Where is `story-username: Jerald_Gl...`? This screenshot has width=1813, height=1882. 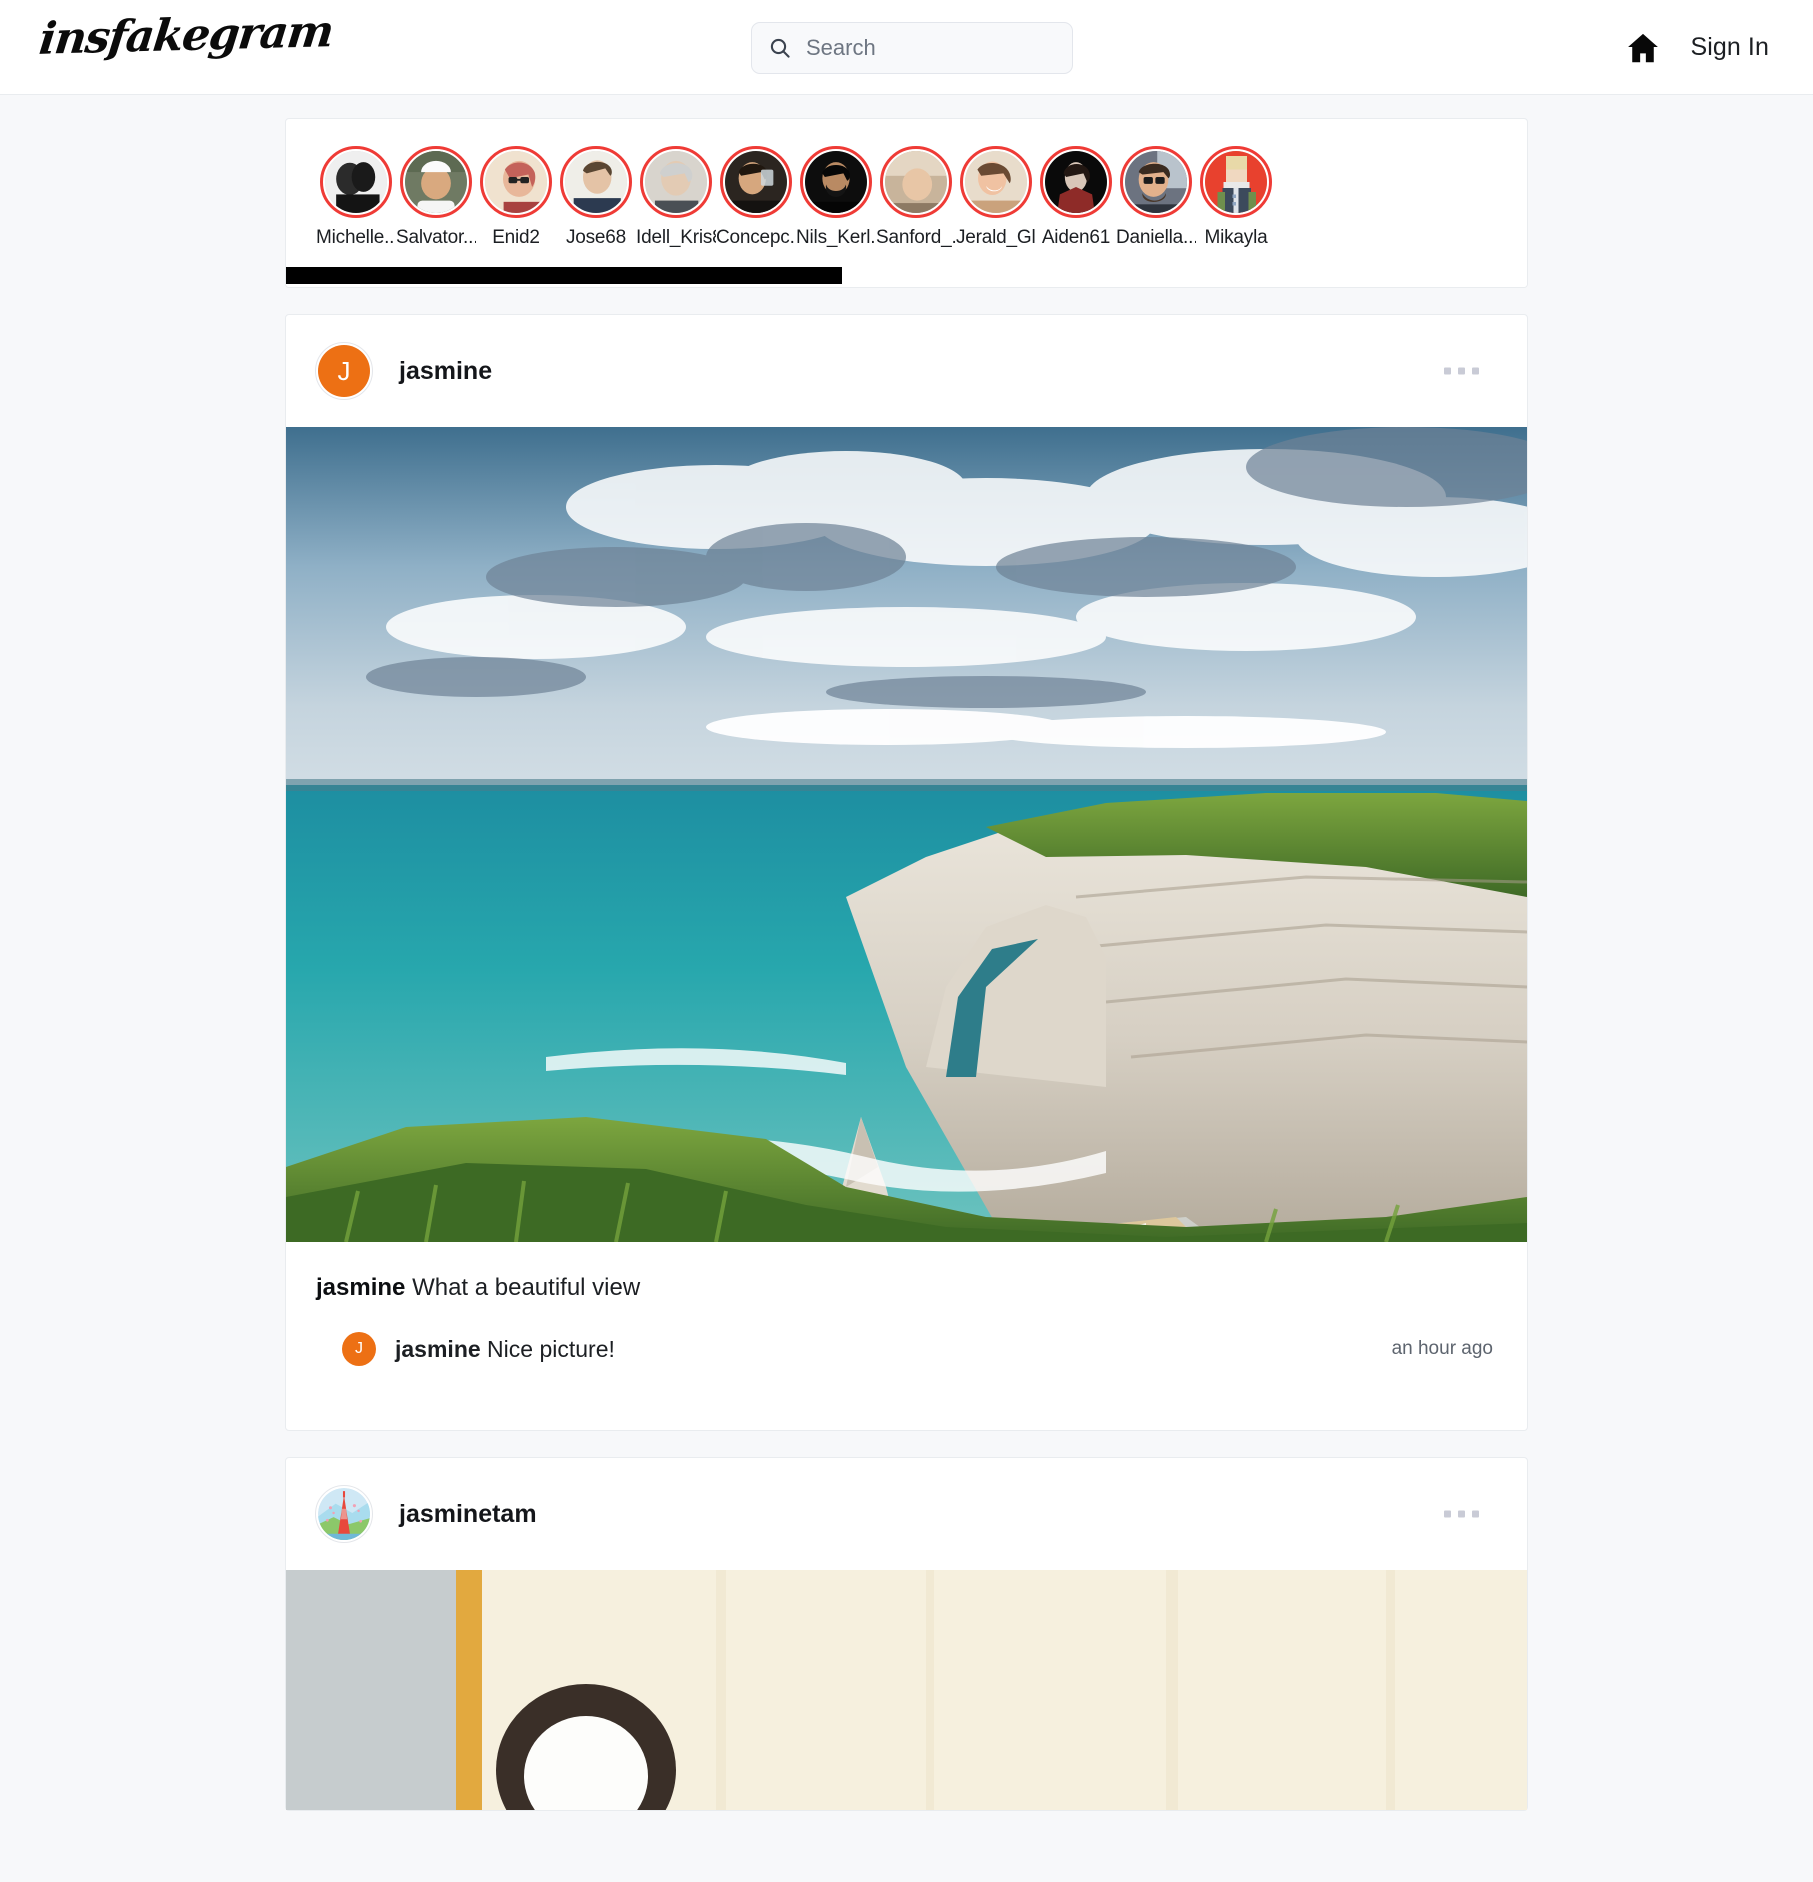
story-username: Jerald_Gl... is located at coordinates (996, 237).